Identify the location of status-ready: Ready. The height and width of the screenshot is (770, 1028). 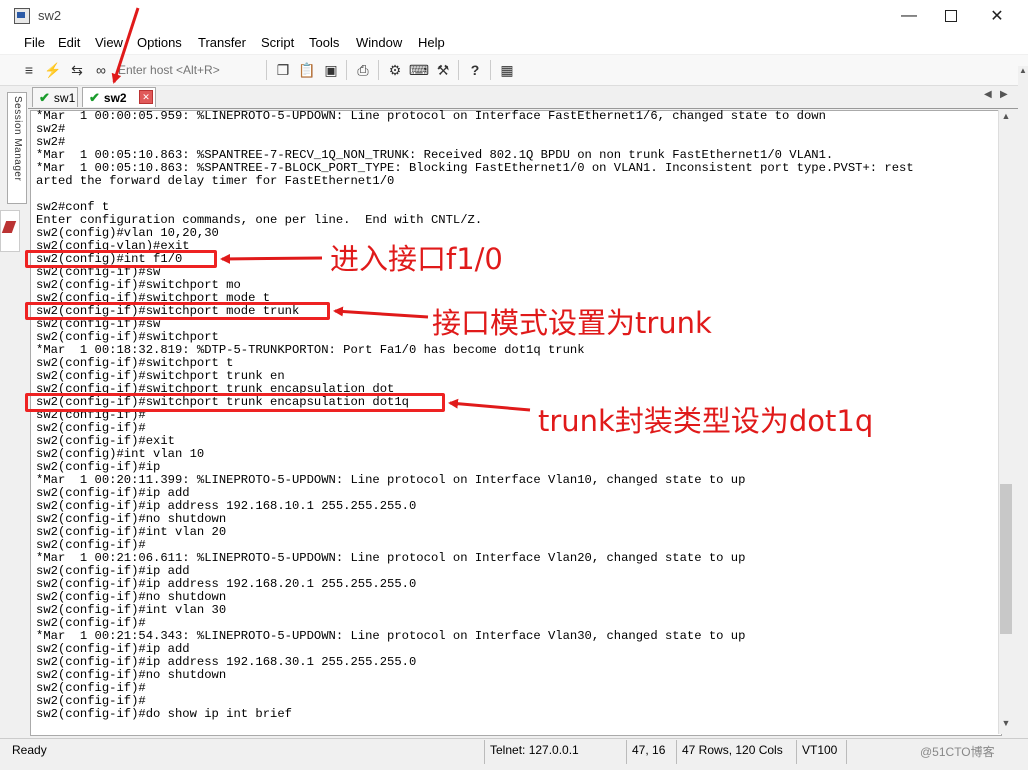
(29, 750).